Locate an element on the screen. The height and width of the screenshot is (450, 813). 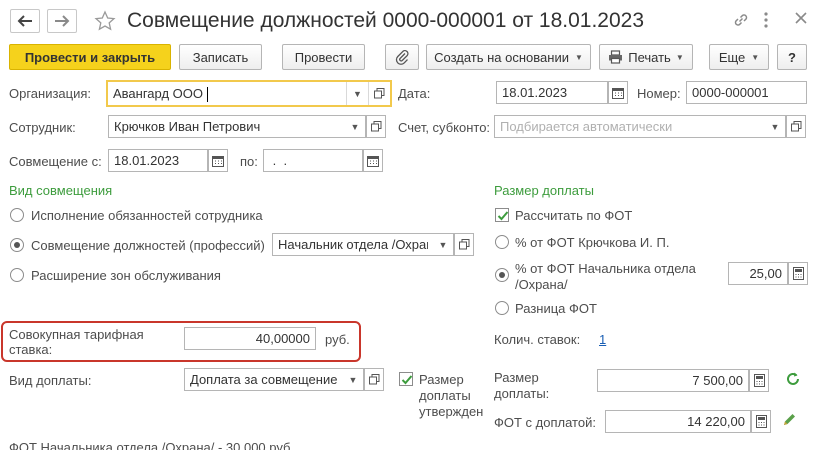
account-field: Подбирается автоматически ▼ is located at coordinates (640, 126).